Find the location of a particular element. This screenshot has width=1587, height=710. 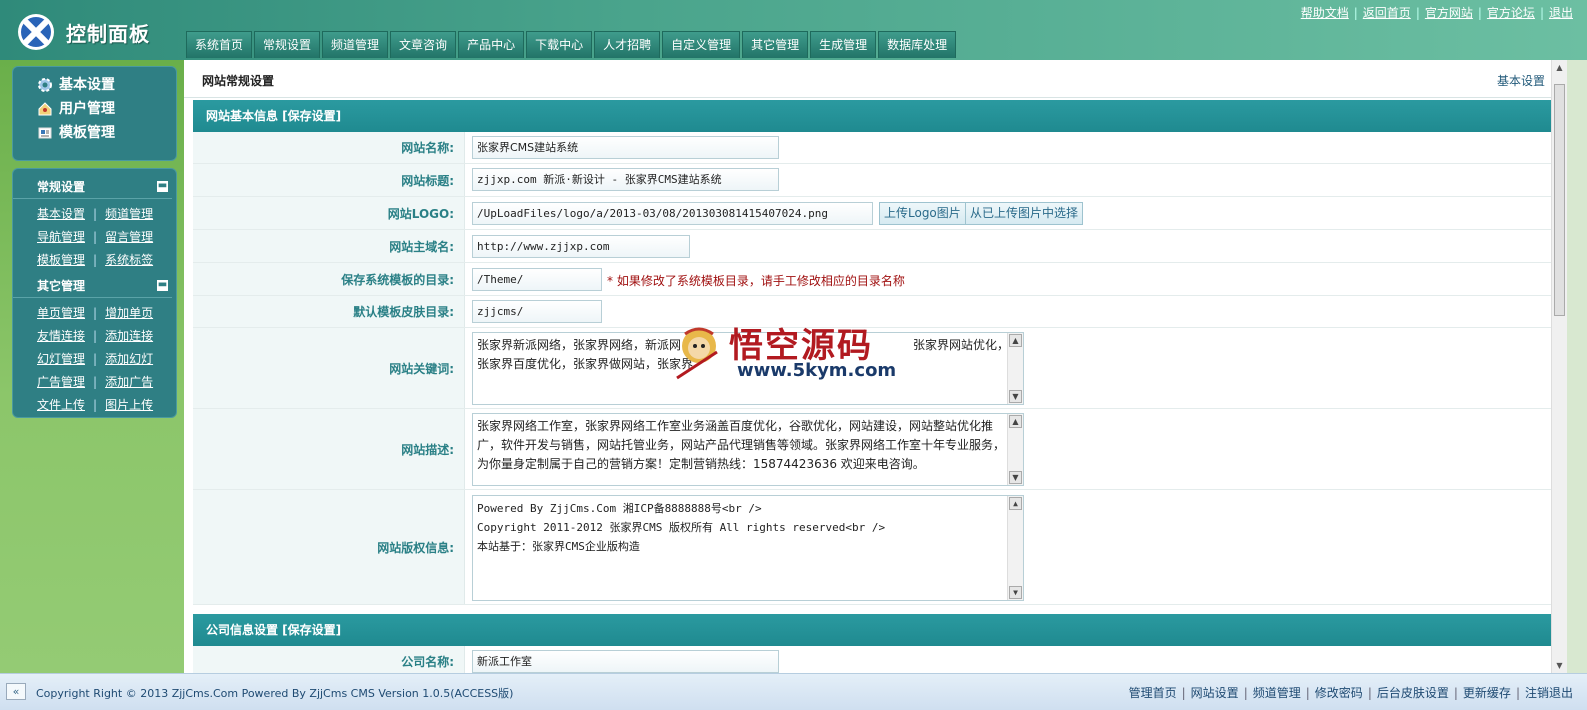

quick-item-basic-settings: 基本设置 is located at coordinates (106, 85).